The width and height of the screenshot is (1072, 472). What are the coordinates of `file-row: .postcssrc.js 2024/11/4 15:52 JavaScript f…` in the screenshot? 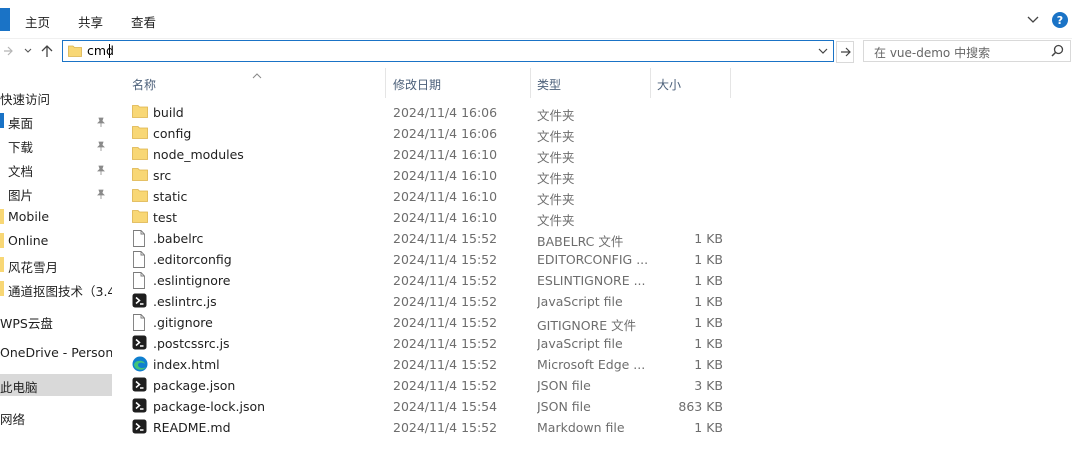 It's located at (468, 343).